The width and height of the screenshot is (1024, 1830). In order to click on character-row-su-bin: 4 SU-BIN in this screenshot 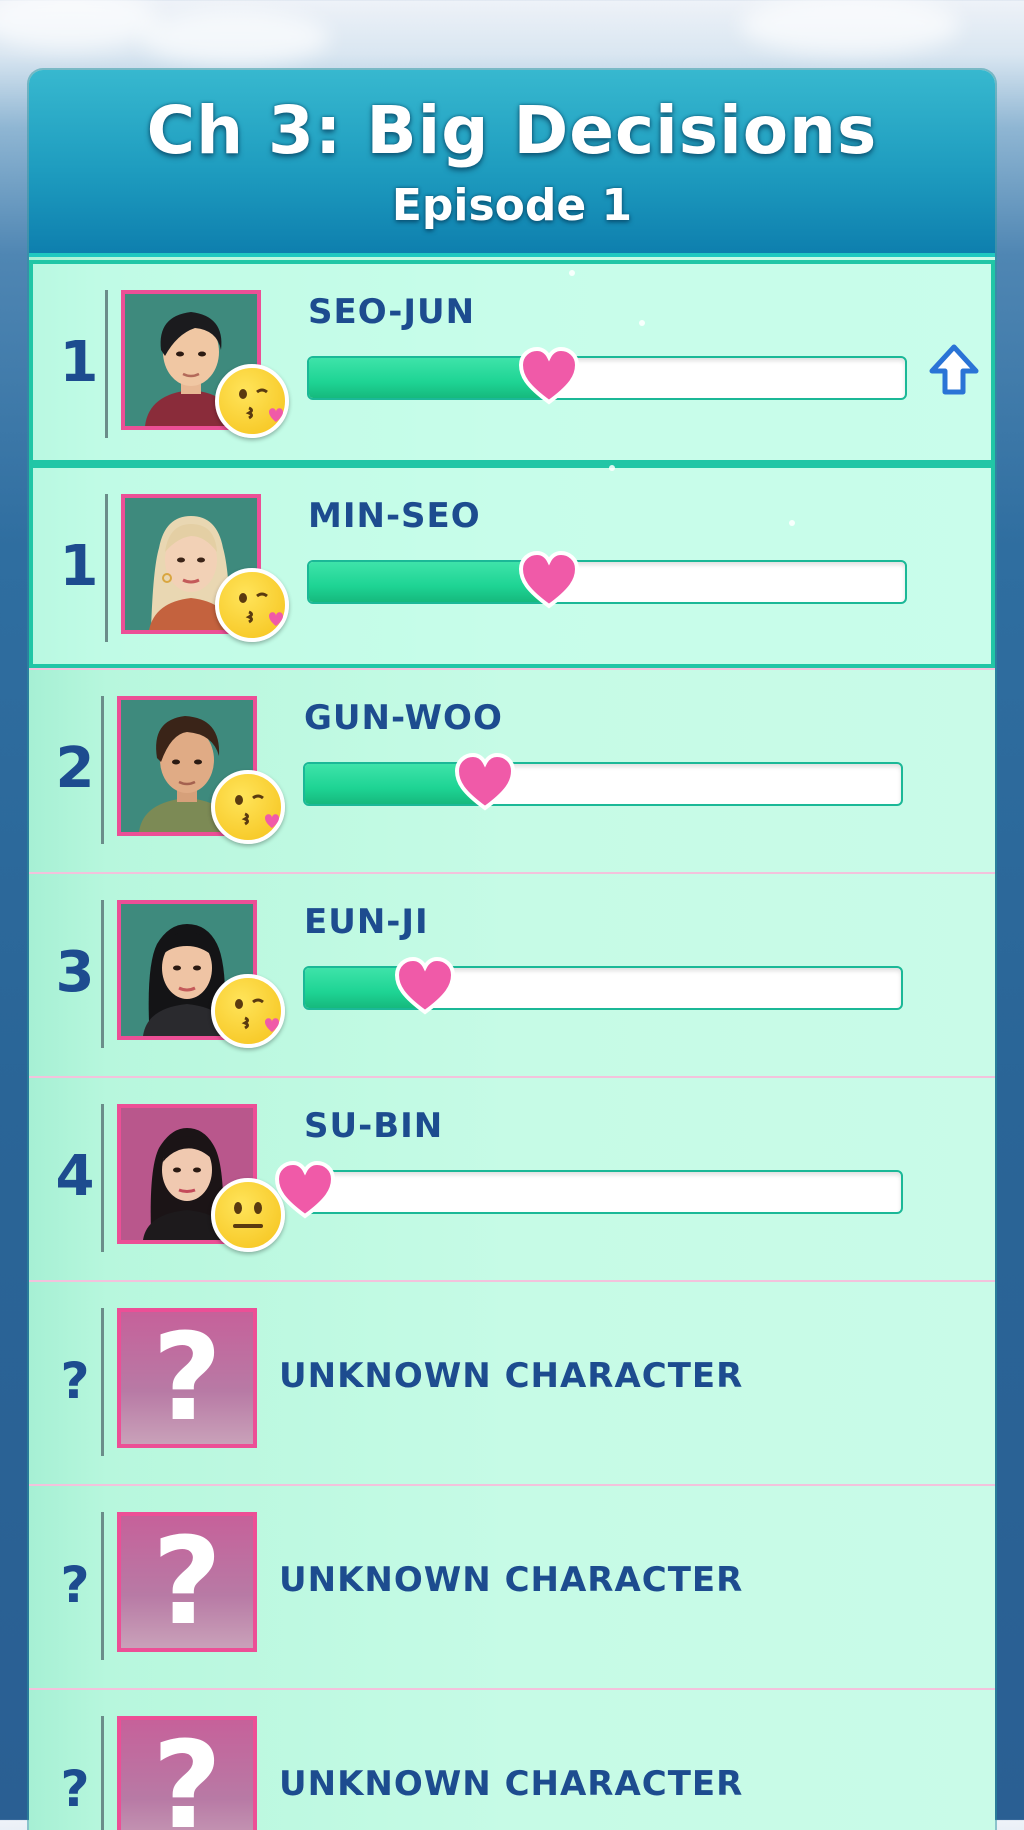, I will do `click(512, 1179)`.